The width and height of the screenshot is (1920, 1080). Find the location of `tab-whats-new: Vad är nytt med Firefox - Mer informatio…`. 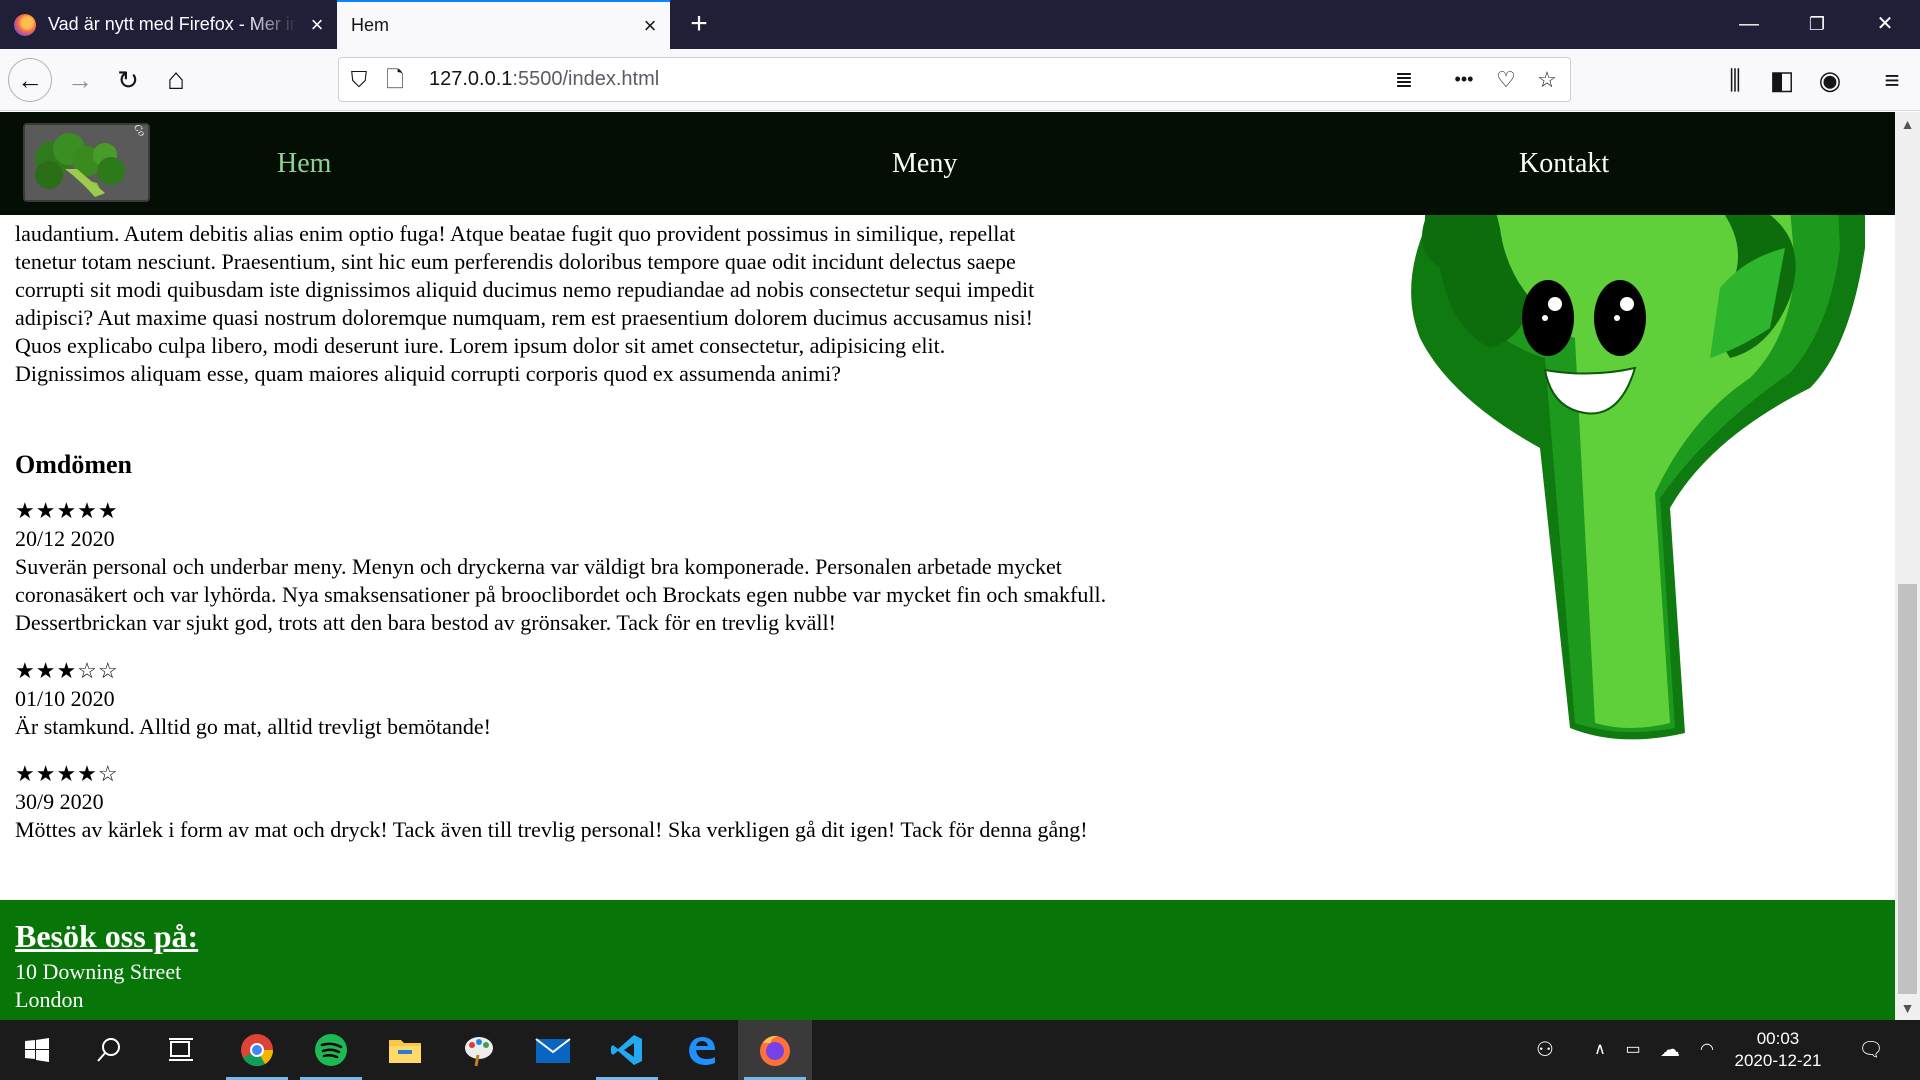

tab-whats-new: Vad är nytt med Firefox - Mer informatio… is located at coordinates (168, 24).